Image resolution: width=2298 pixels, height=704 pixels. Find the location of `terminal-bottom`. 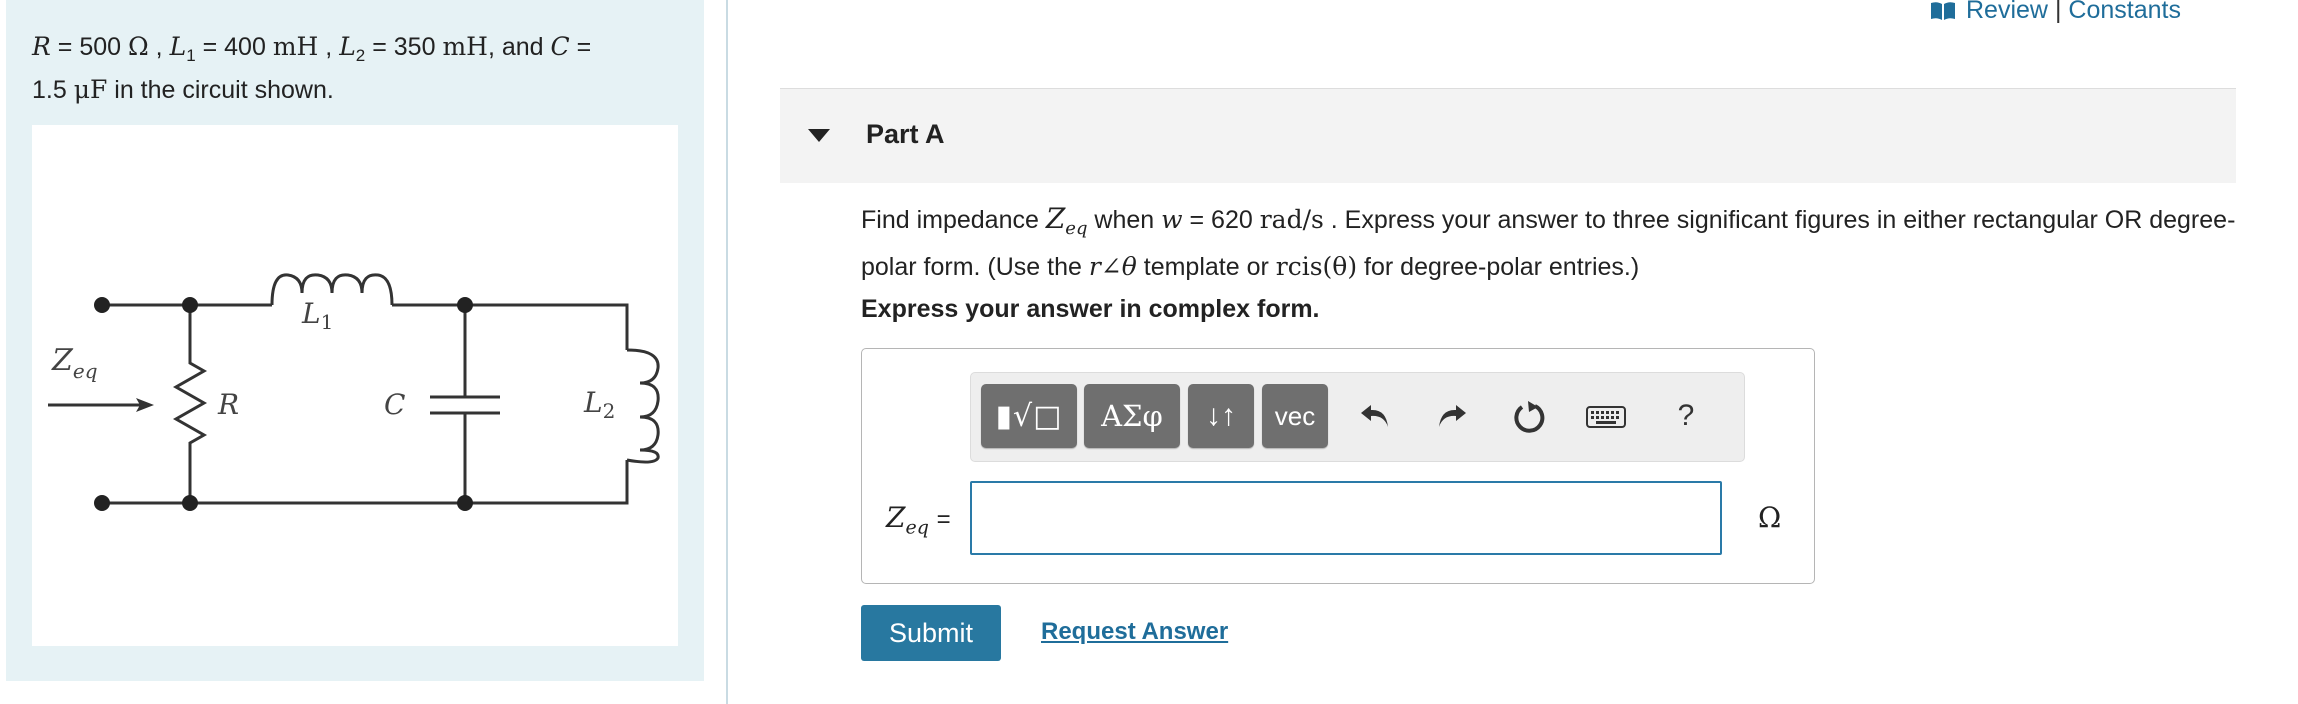

terminal-bottom is located at coordinates (102, 503).